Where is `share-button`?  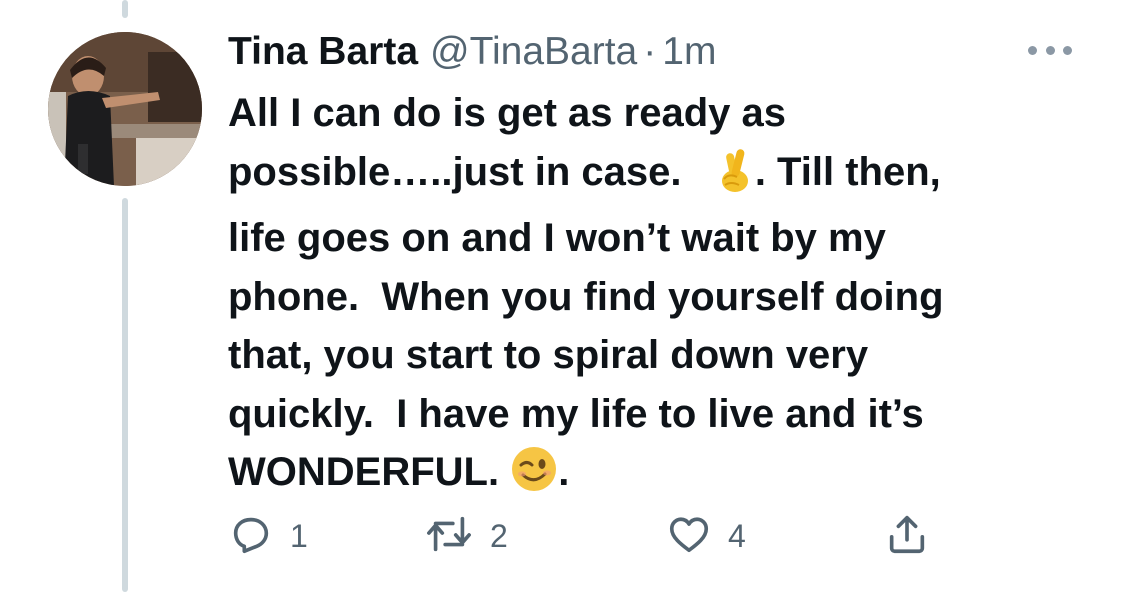 share-button is located at coordinates (907, 536).